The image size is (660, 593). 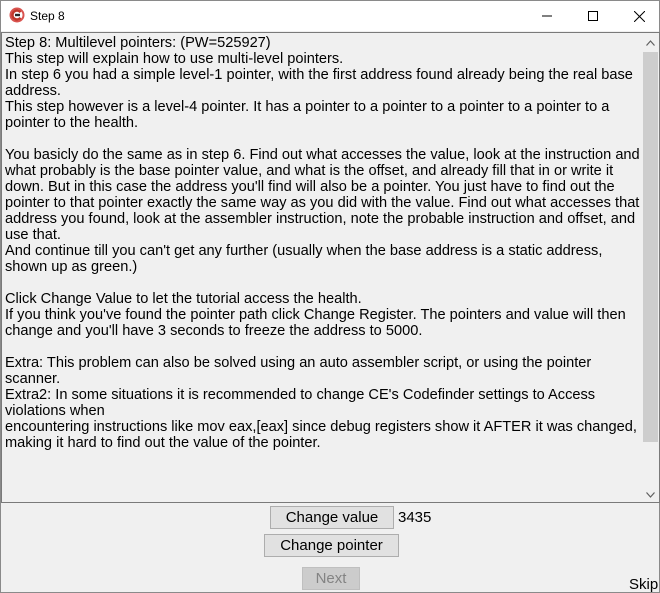 What do you see at coordinates (331, 578) in the screenshot?
I see `next-button: Next` at bounding box center [331, 578].